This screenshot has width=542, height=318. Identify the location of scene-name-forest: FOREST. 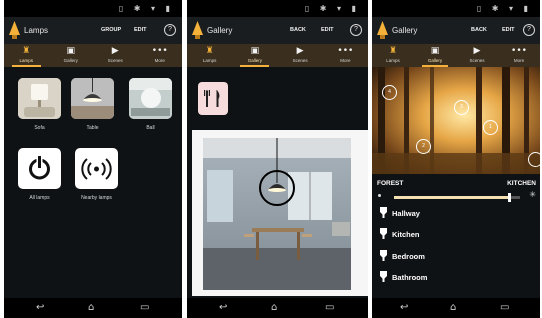
(390, 183).